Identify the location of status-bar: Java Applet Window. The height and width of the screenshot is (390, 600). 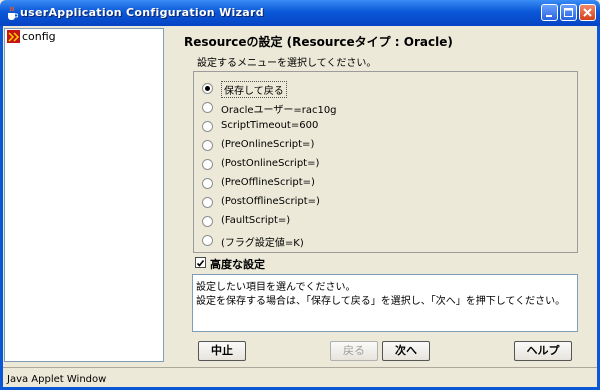
(300, 377).